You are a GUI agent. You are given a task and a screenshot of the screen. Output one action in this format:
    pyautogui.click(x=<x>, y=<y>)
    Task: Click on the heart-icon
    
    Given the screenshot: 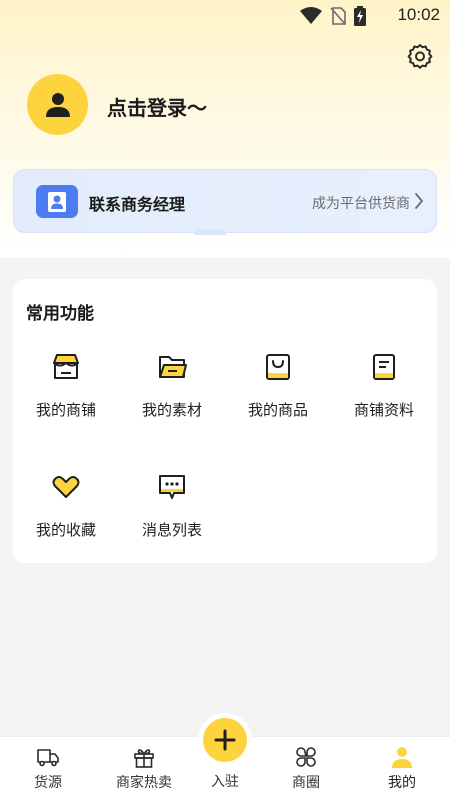 What is the action you would take?
    pyautogui.click(x=66, y=487)
    